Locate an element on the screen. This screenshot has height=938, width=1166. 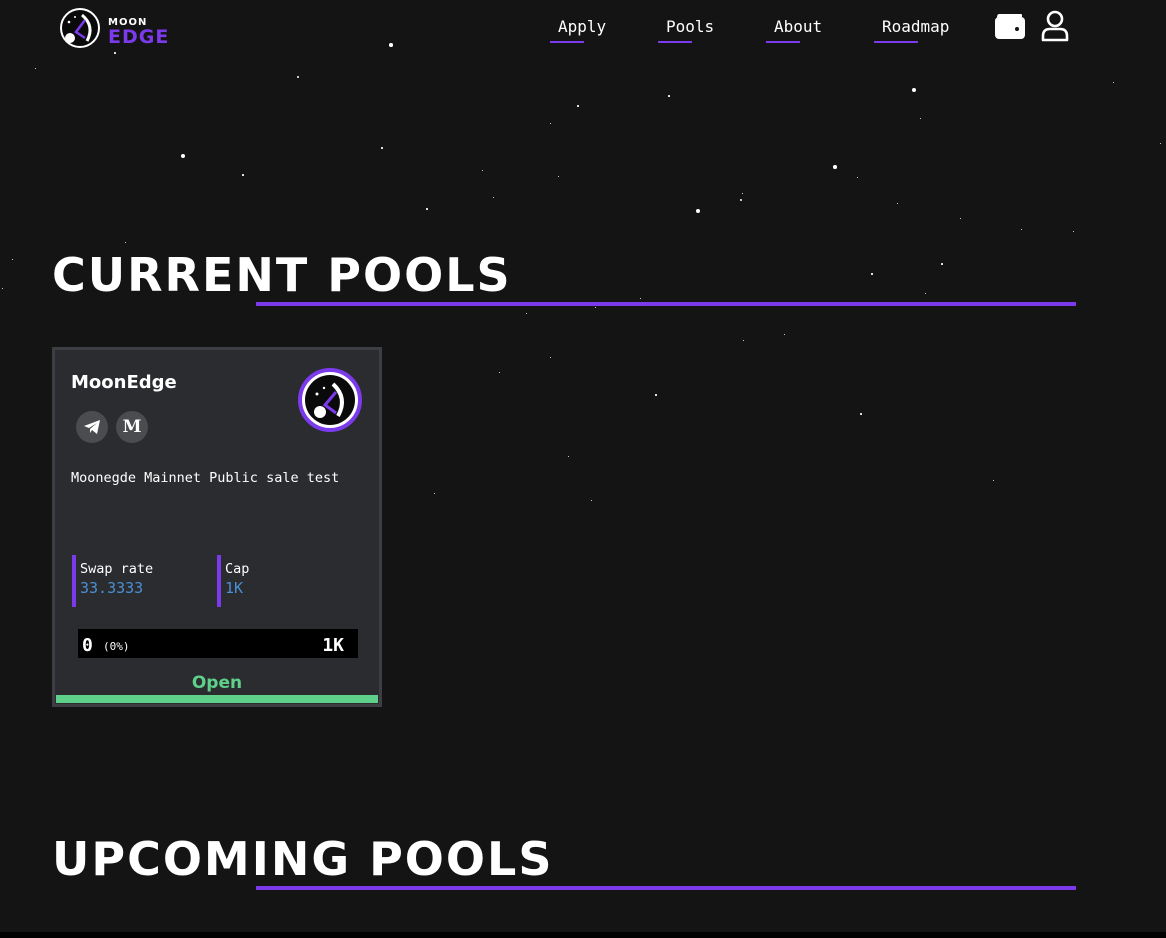
cap-value: 1K is located at coordinates (234, 588).